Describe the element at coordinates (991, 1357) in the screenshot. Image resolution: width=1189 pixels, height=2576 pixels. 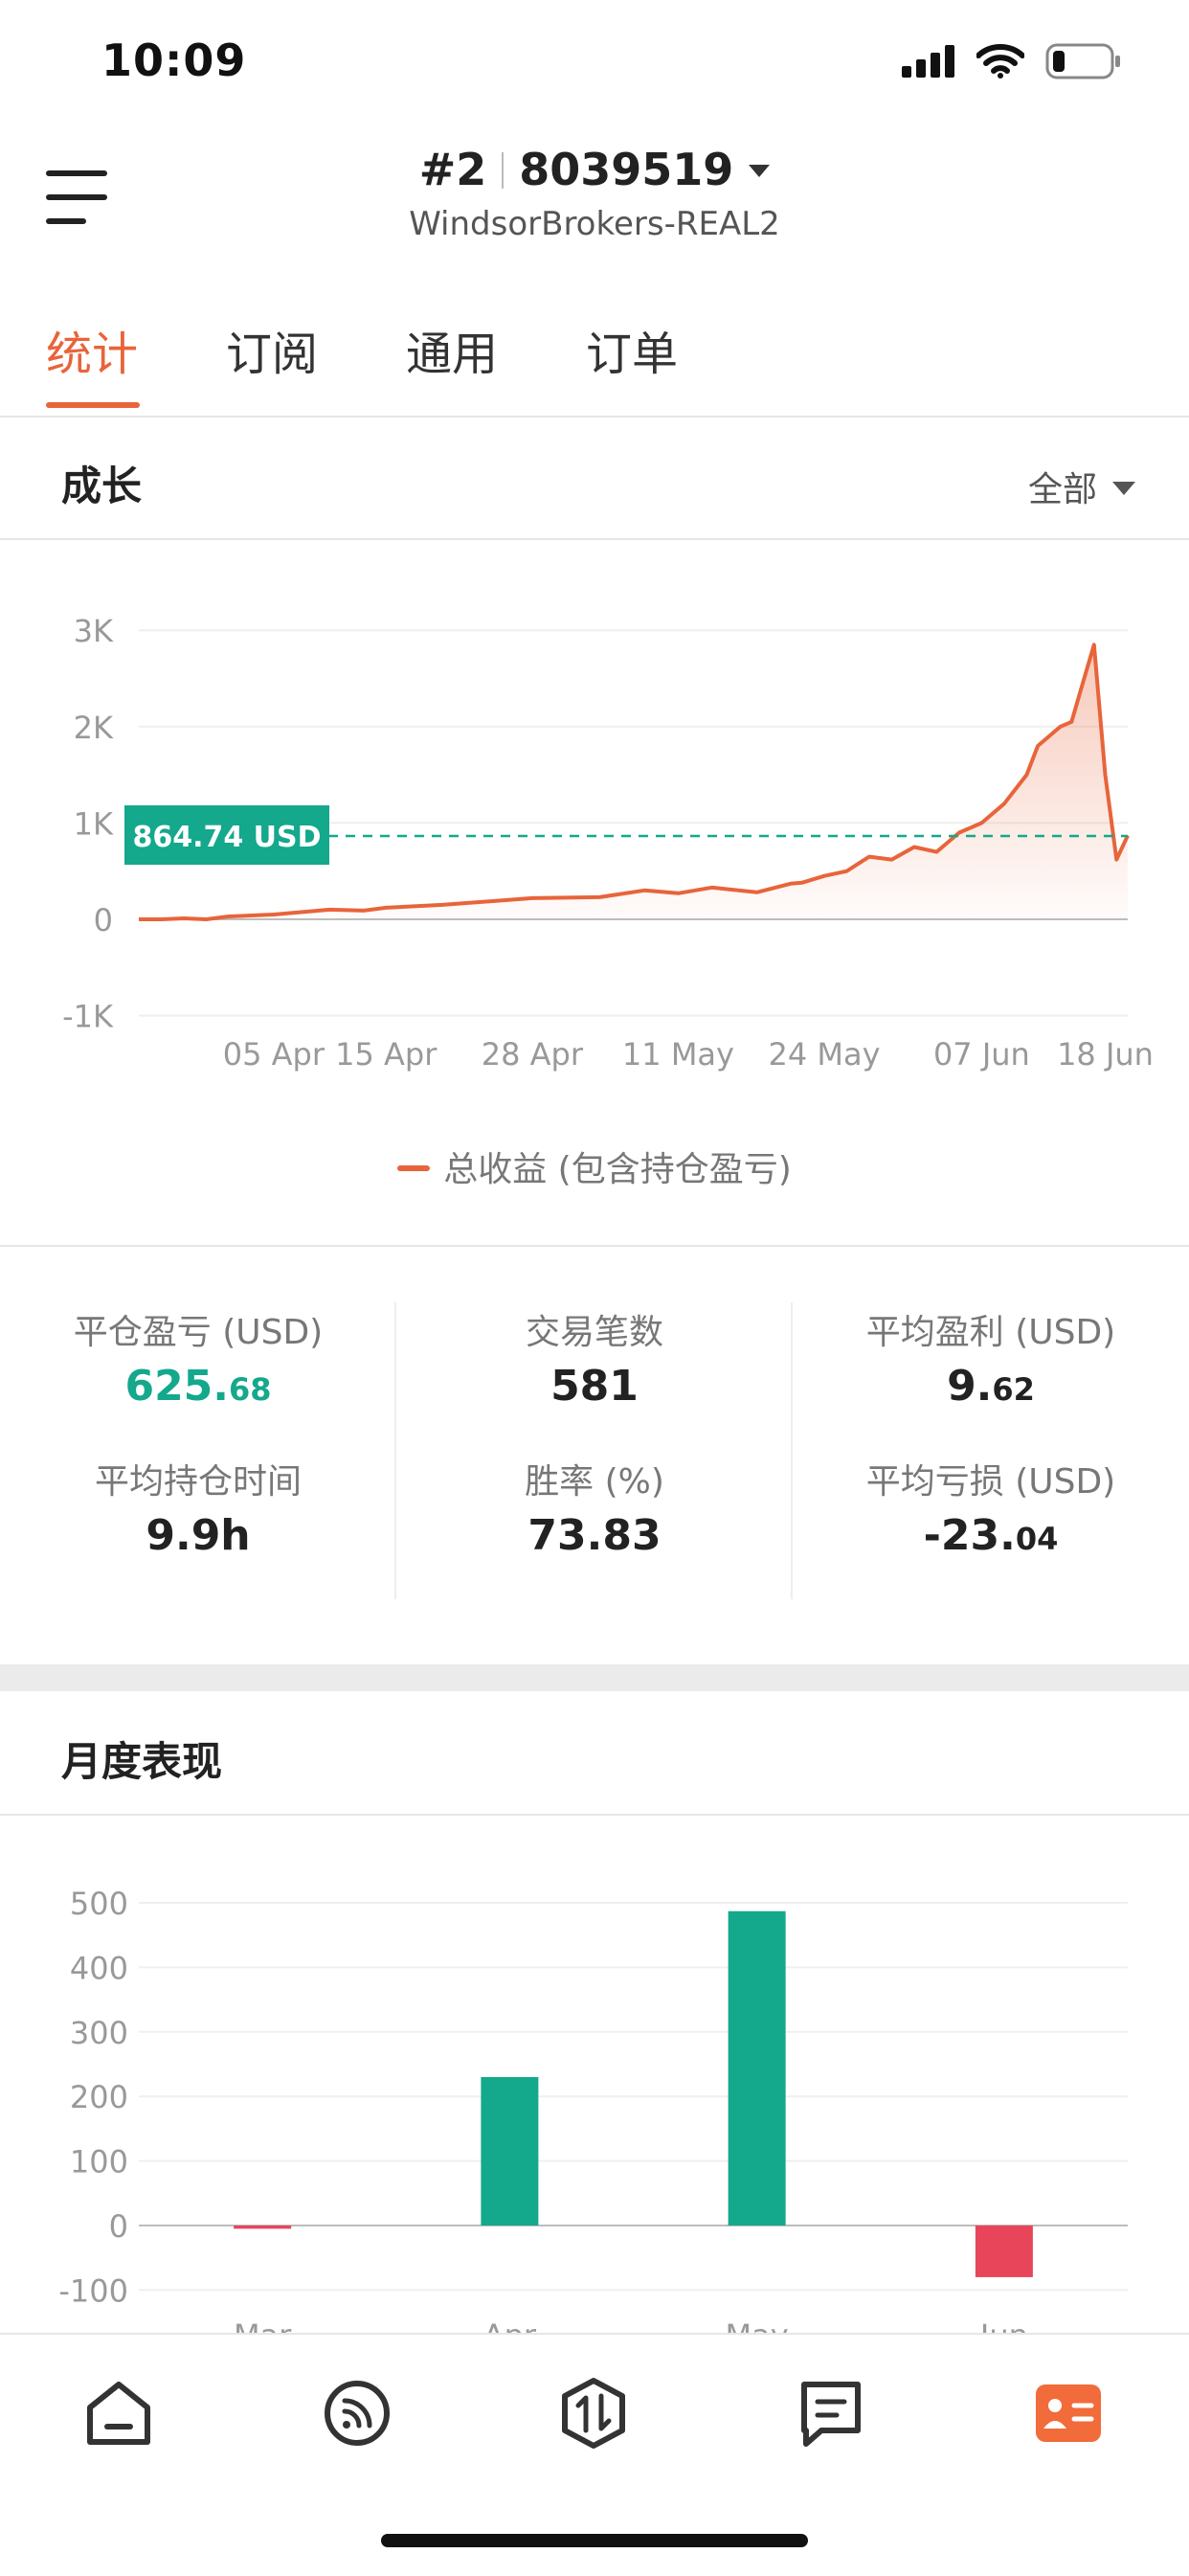
I see `stat-avg-profit: 平均盈利 (USD) 9.62` at that location.